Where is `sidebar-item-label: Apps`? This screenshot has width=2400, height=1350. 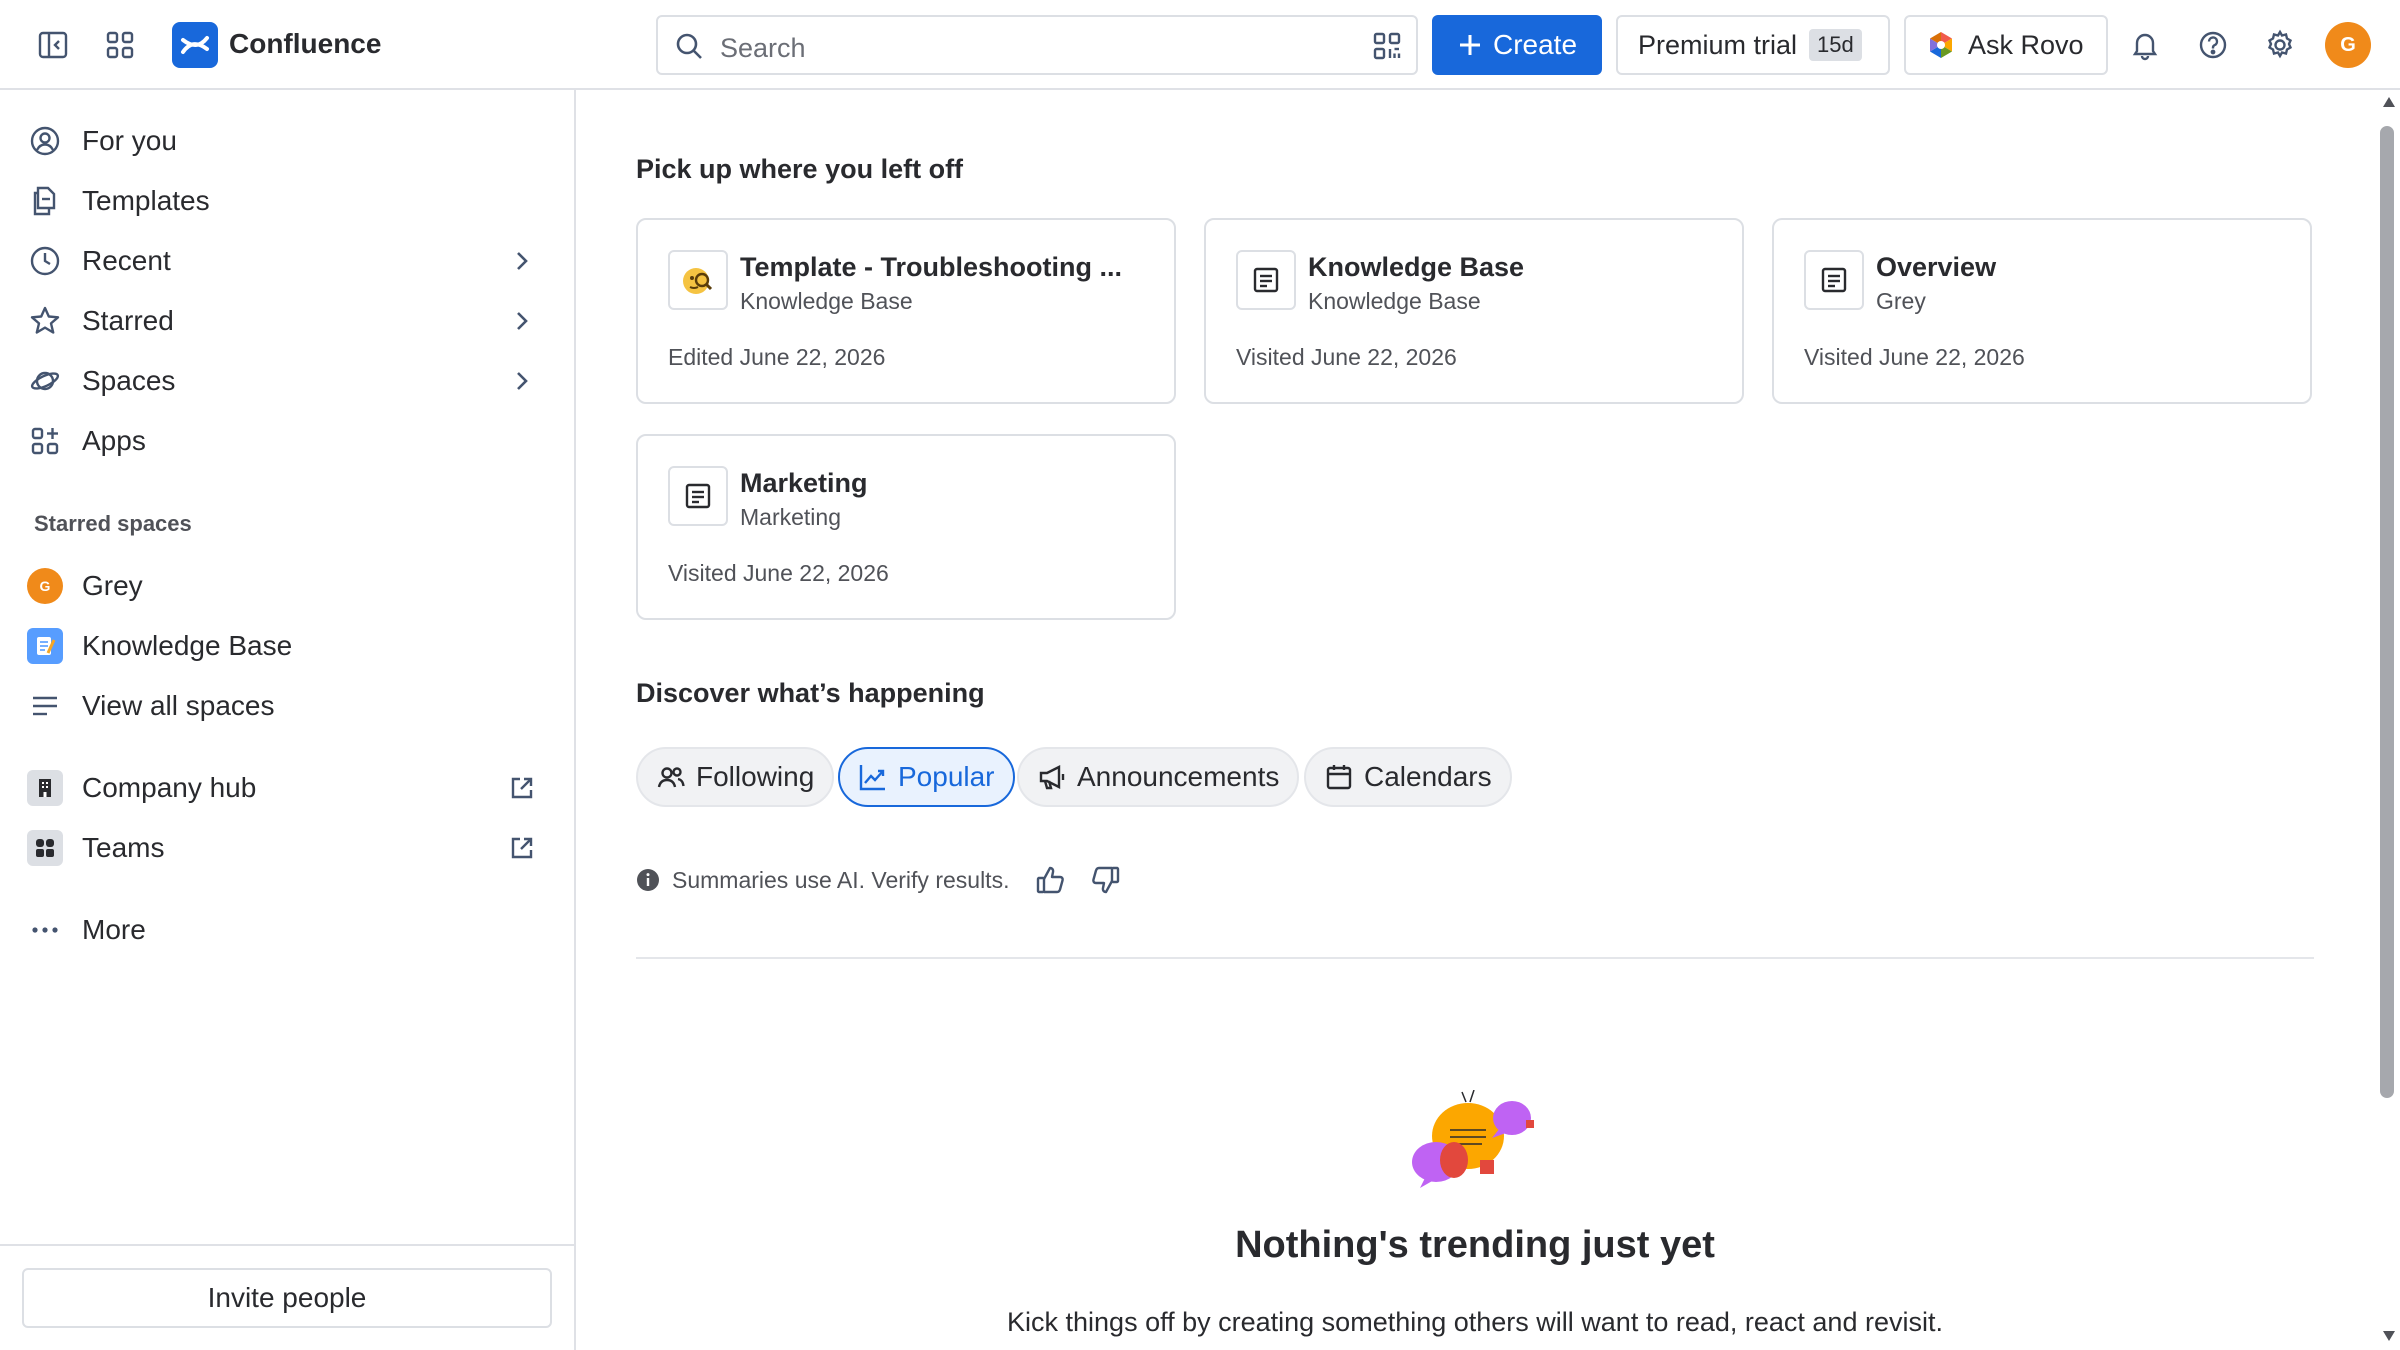 sidebar-item-label: Apps is located at coordinates (114, 440).